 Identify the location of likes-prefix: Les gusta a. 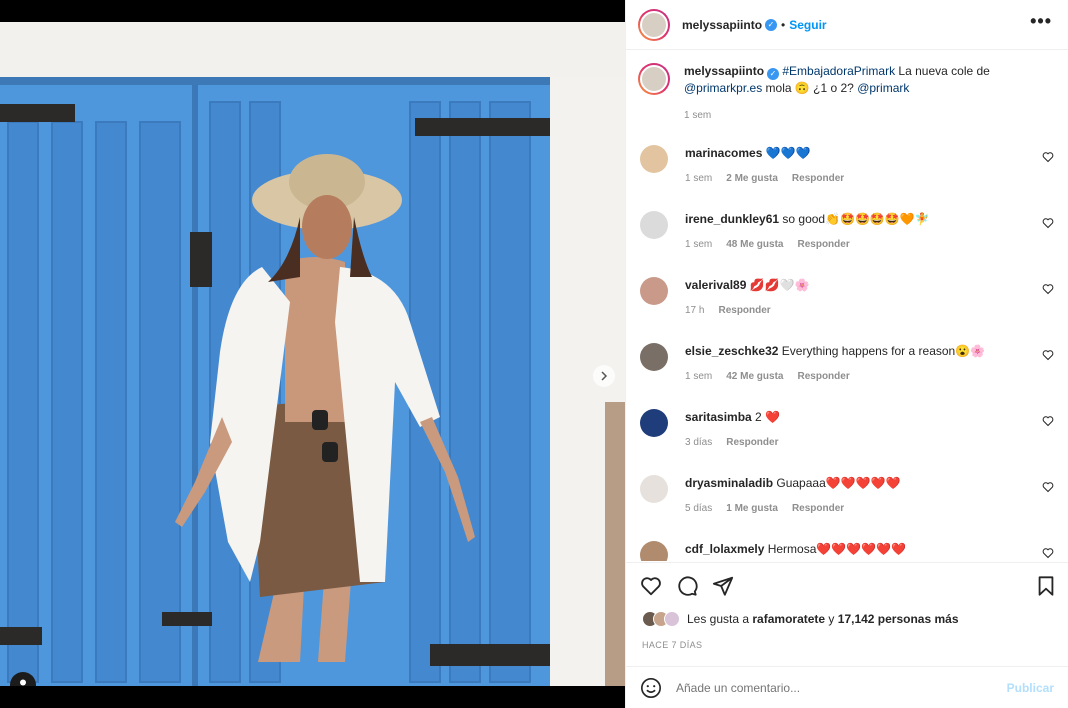
(720, 619).